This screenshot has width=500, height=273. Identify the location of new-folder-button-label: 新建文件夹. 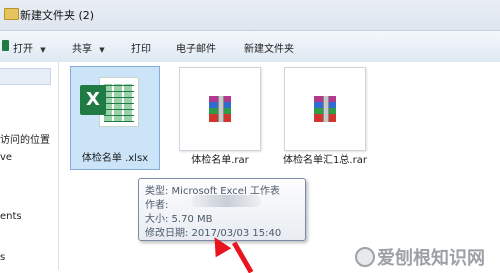
(269, 49).